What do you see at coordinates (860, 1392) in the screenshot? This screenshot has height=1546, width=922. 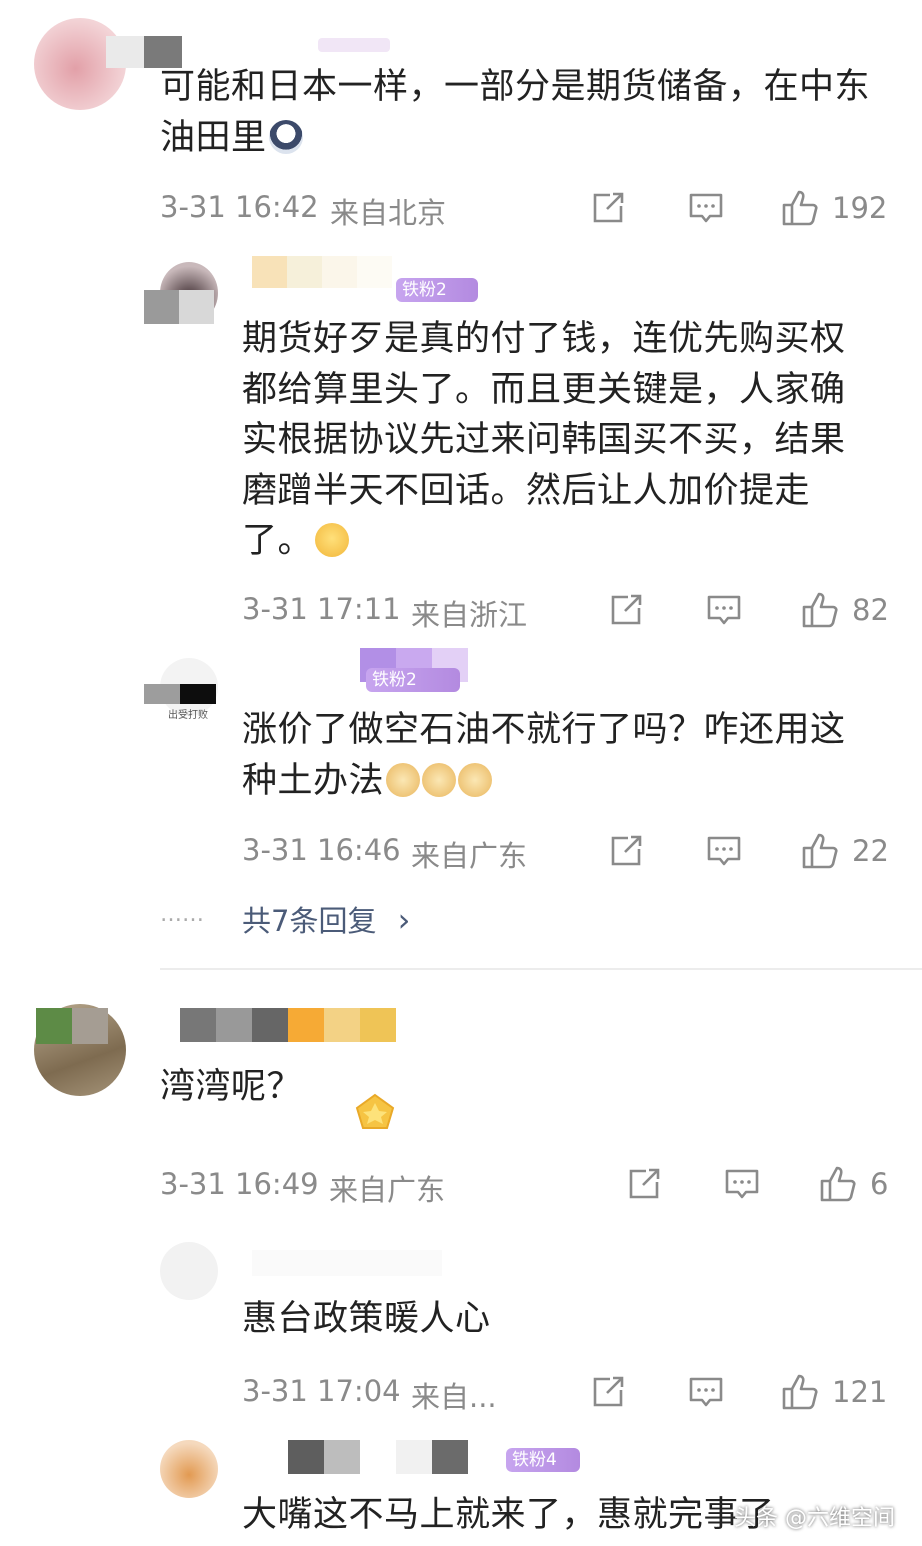 I see `like-count: 121` at bounding box center [860, 1392].